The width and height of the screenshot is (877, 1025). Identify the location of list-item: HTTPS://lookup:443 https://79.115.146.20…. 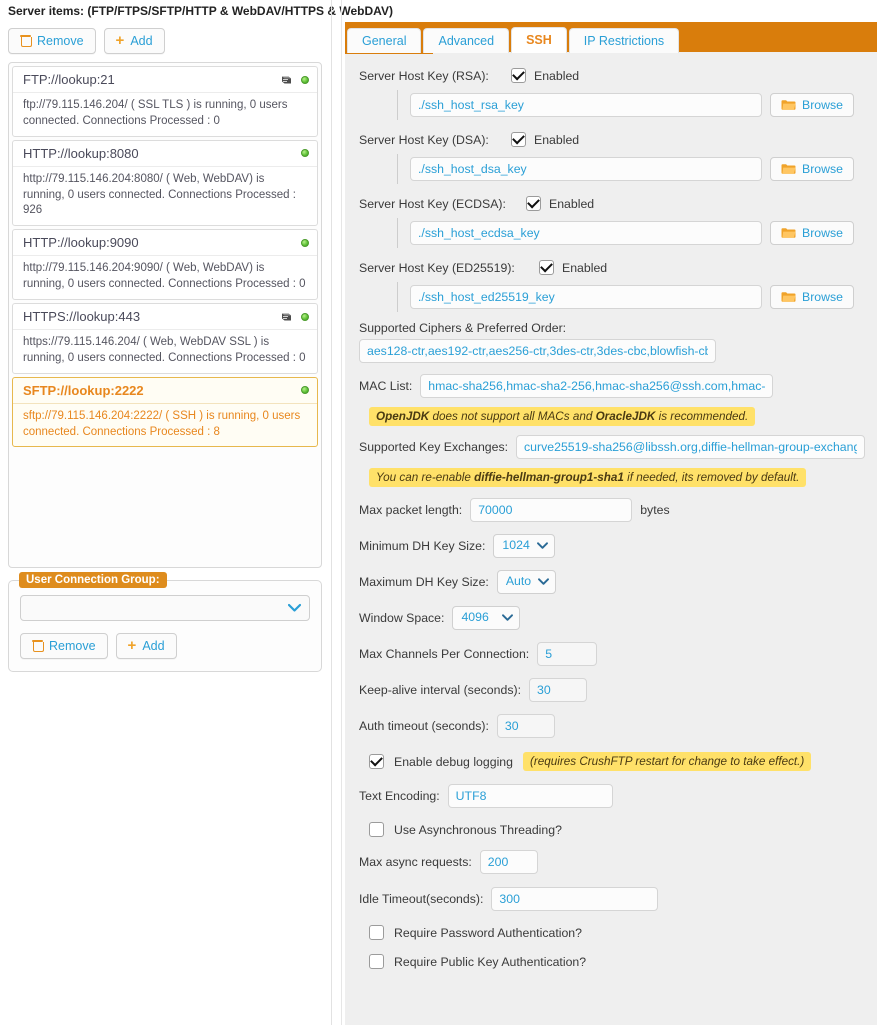
(165, 338).